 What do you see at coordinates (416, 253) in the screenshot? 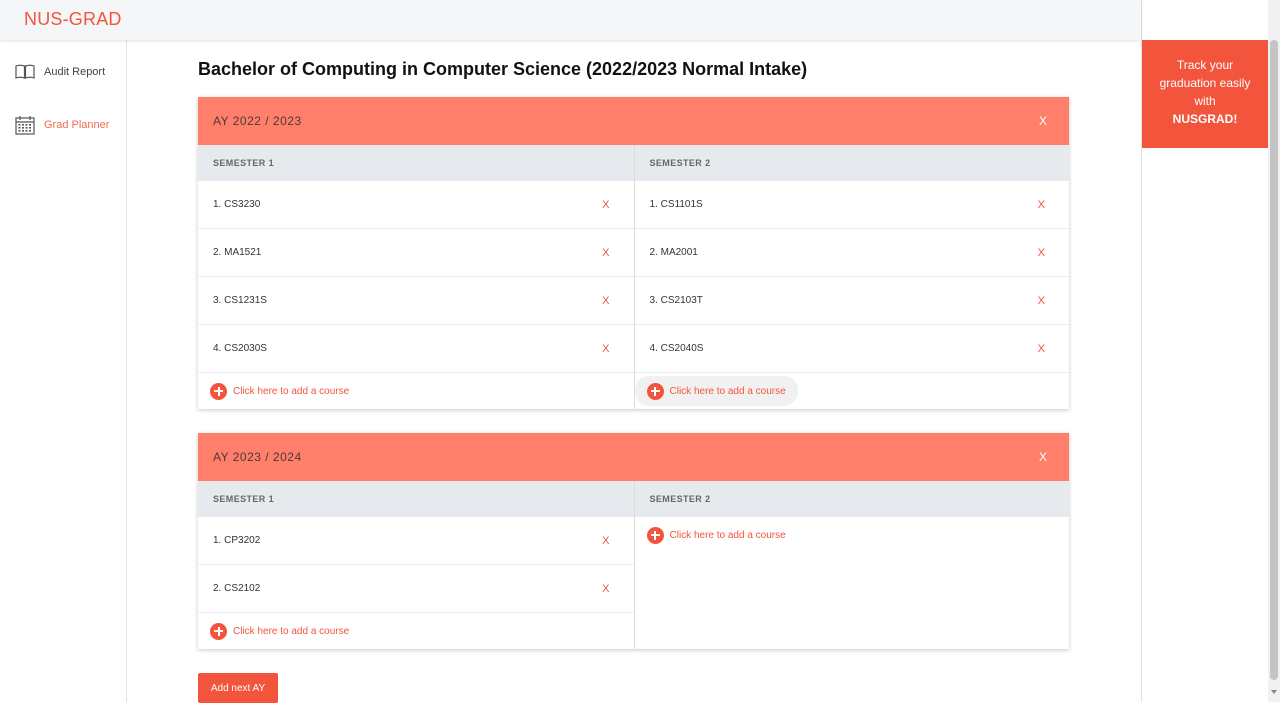
I see `course-row: 2. MA1521 X` at bounding box center [416, 253].